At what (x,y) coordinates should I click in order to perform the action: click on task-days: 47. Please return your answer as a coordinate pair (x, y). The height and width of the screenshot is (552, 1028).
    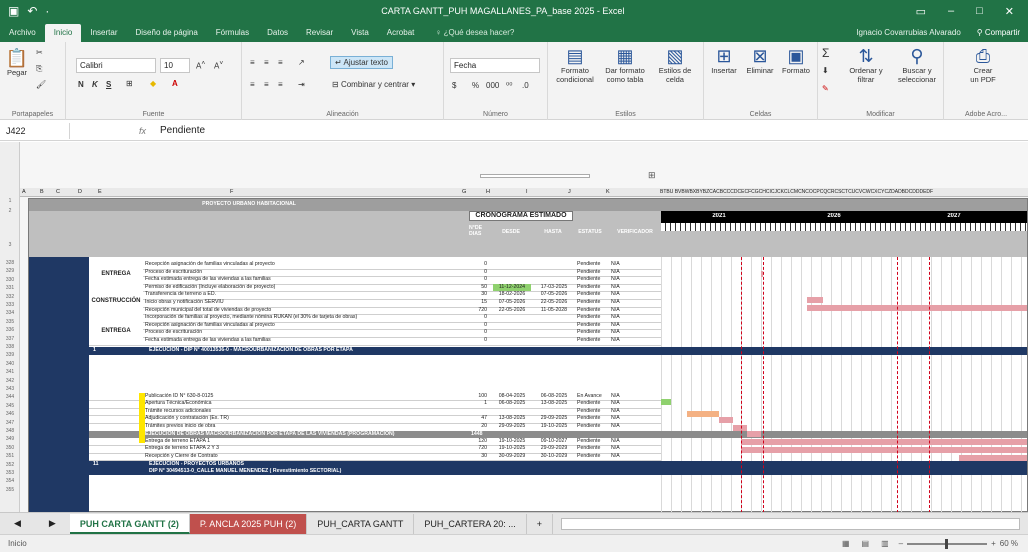
    Looking at the image, I should click on (479, 418).